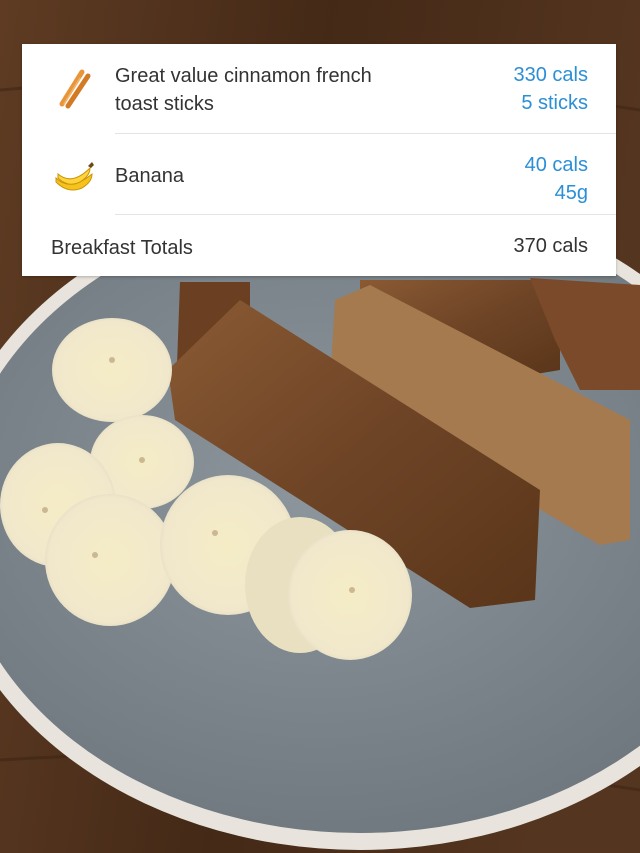 The width and height of the screenshot is (640, 853). What do you see at coordinates (551, 75) in the screenshot?
I see `food-calories: 330 cals` at bounding box center [551, 75].